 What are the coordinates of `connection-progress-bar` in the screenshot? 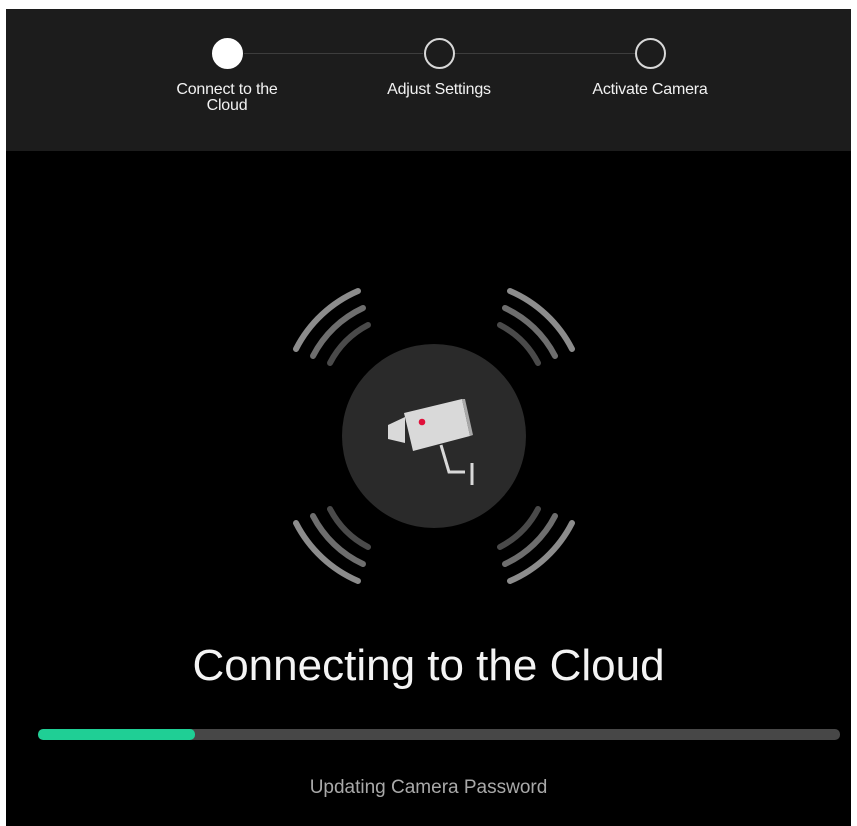 It's located at (439, 734).